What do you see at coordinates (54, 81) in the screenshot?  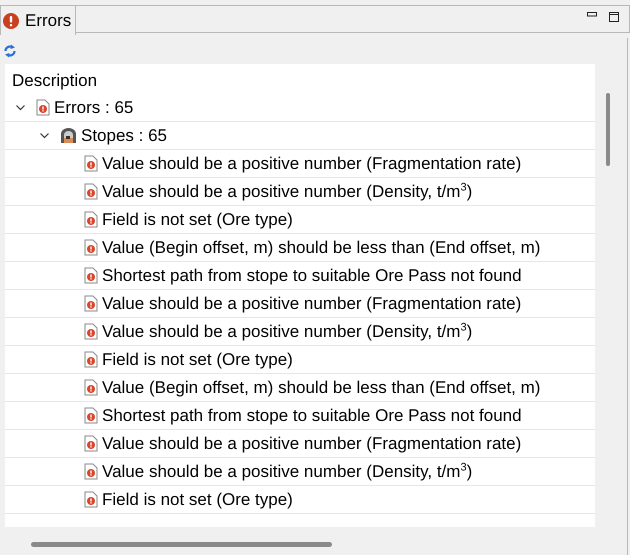 I see `column-header: Description` at bounding box center [54, 81].